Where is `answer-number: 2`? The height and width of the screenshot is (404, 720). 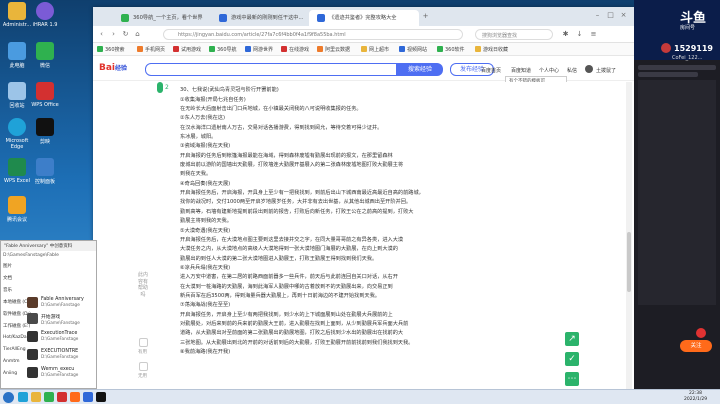 answer-number: 2 is located at coordinates (167, 87).